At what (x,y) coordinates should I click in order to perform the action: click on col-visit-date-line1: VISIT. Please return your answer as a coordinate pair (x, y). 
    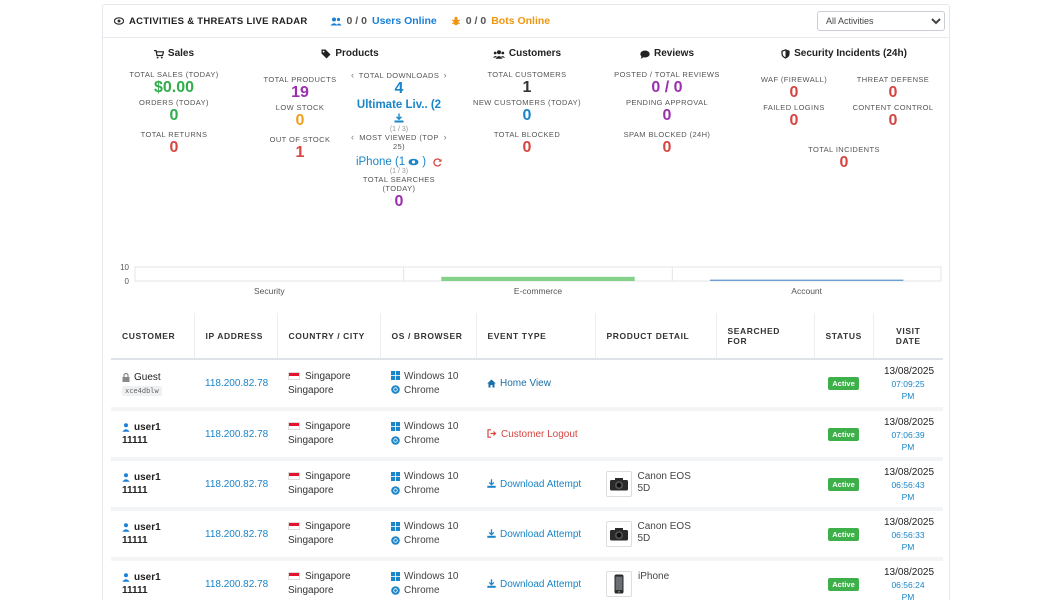
    Looking at the image, I should click on (908, 330).